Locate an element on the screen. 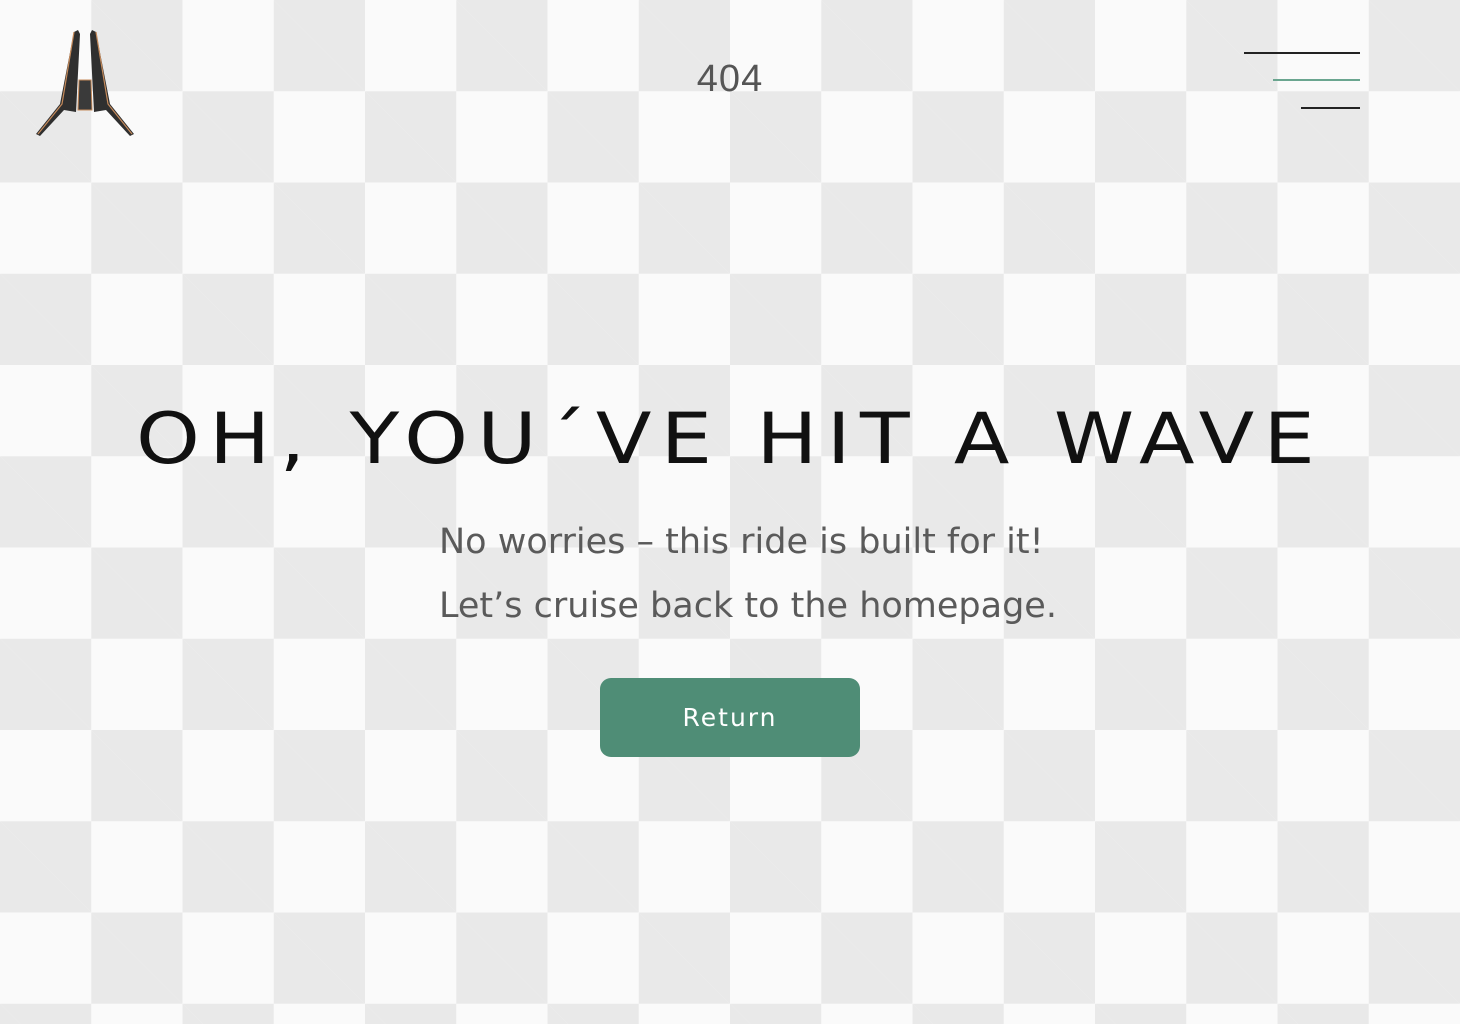 The width and height of the screenshot is (1460, 1024). menu-line-top is located at coordinates (1302, 53).